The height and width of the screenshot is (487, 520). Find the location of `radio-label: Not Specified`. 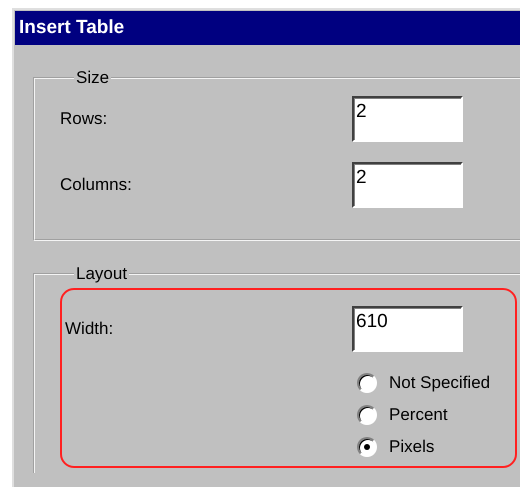

radio-label: Not Specified is located at coordinates (439, 383).